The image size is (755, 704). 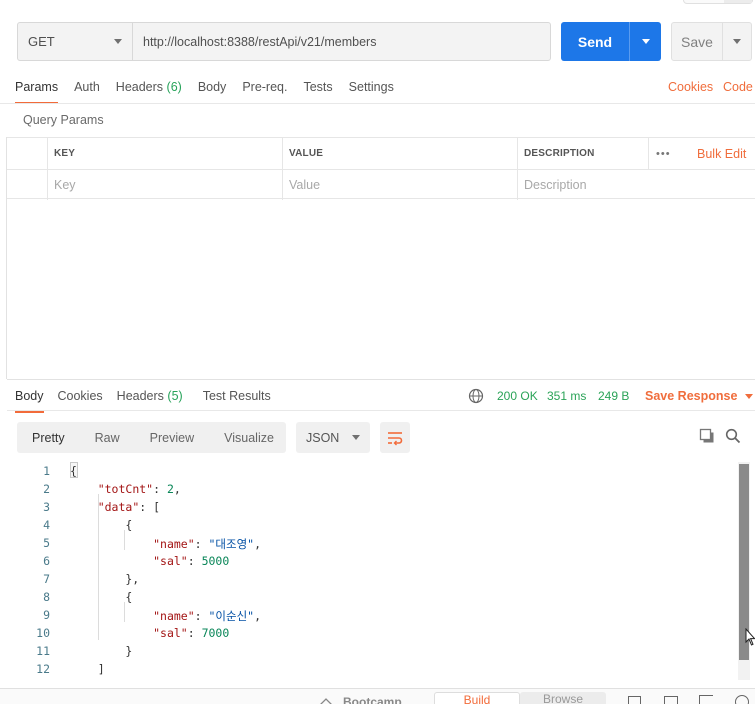 I want to click on bottom-status-bar: Bootcamp Build Browse, so click(x=377, y=696).